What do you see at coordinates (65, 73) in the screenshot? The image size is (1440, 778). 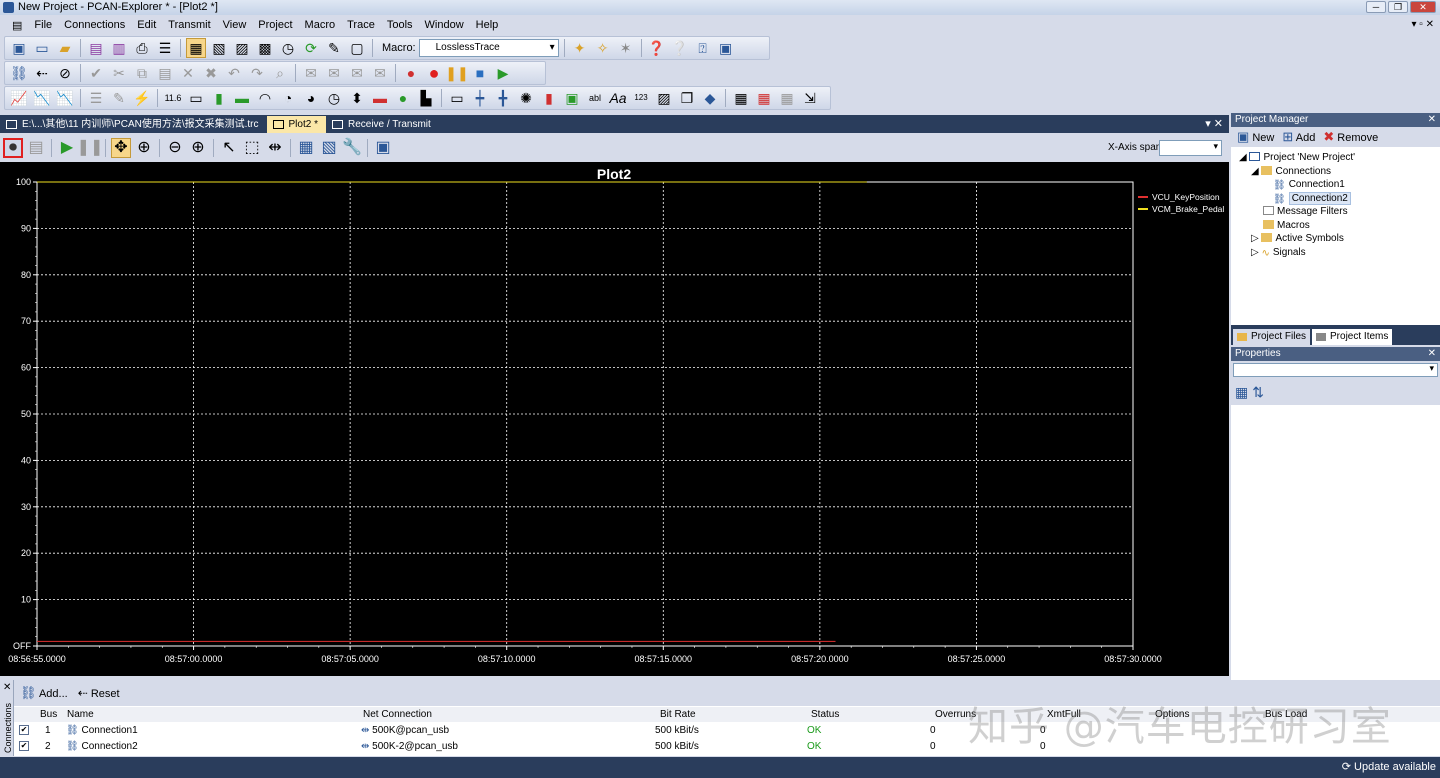 I see `filter-icon: ⊘` at bounding box center [65, 73].